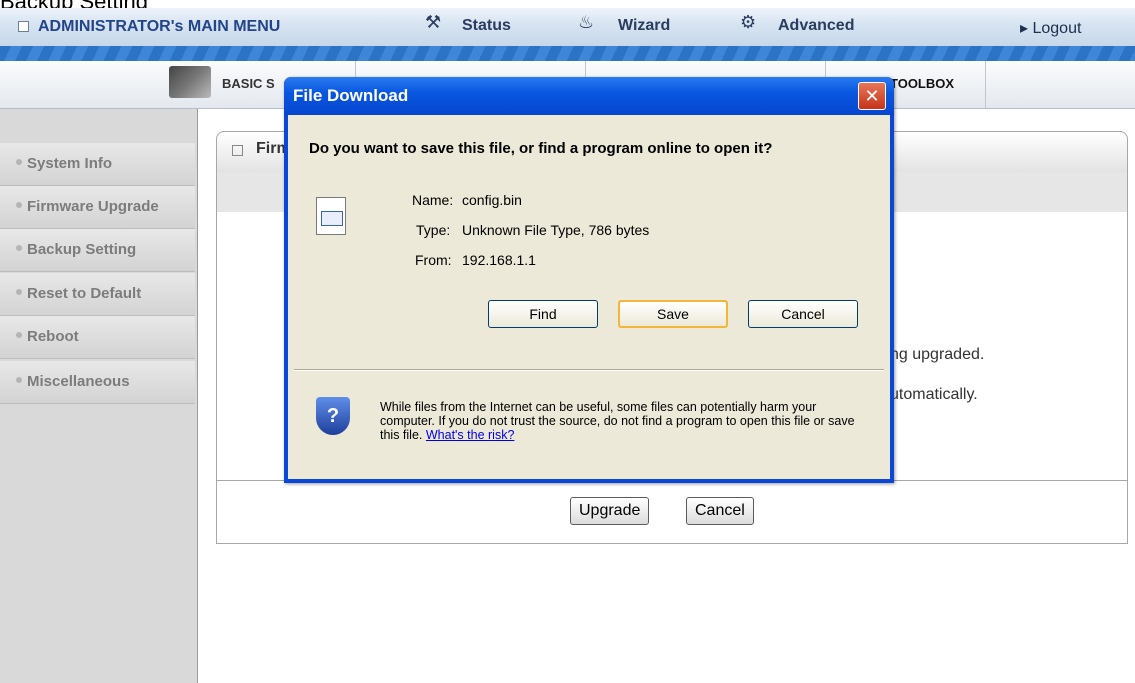 Image resolution: width=1135 pixels, height=683 pixels. I want to click on panel-text-line: ng upgraded., so click(937, 354).